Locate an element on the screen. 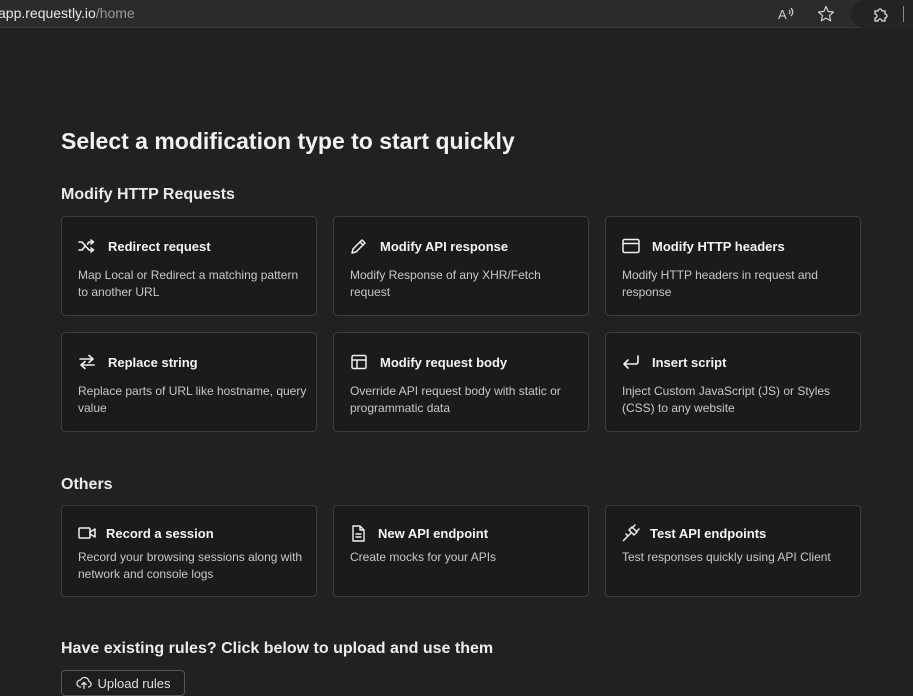  card-title: New API endpoint is located at coordinates (433, 533).